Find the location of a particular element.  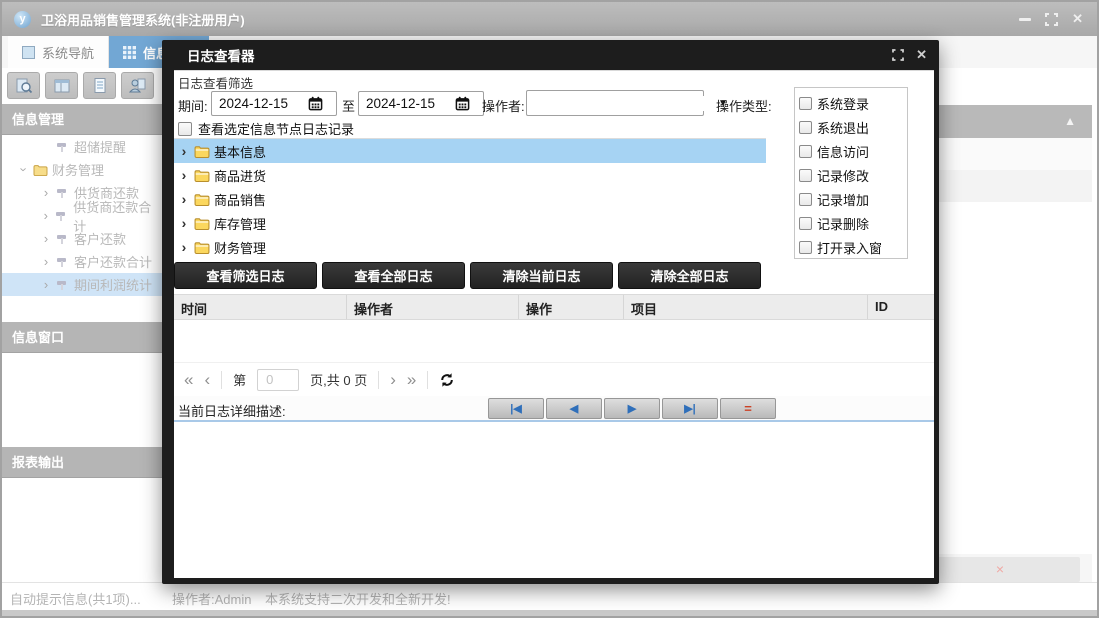

record-remove-button: = is located at coordinates (748, 408).